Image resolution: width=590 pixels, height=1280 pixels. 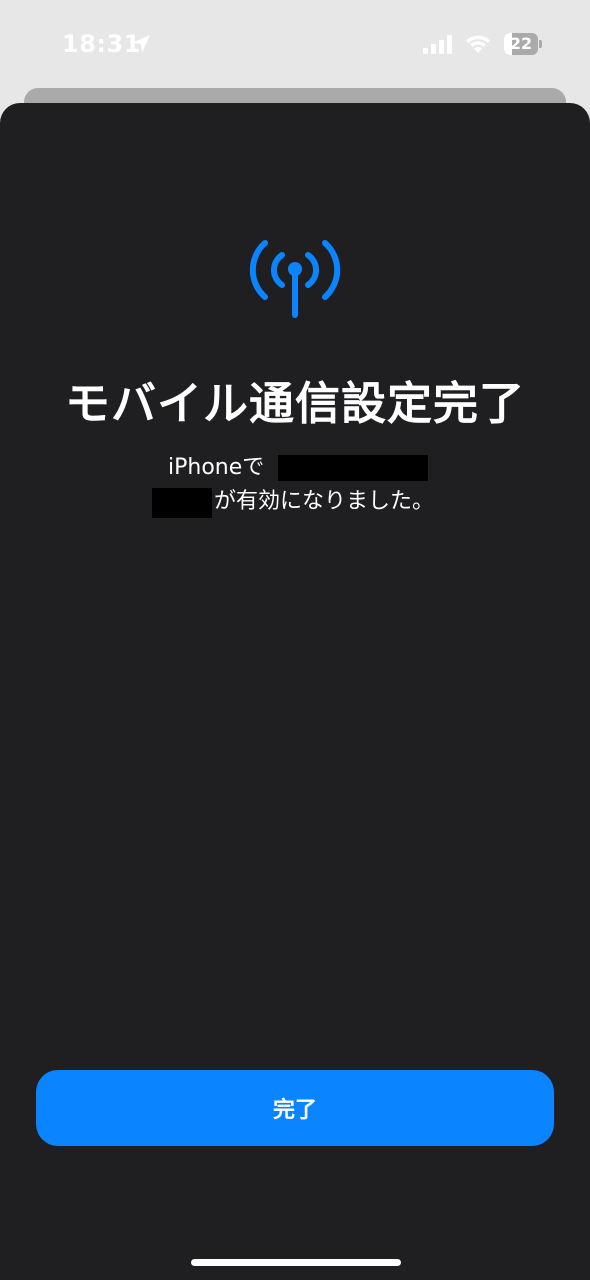 I want to click on battery-level: 22, so click(x=521, y=43).